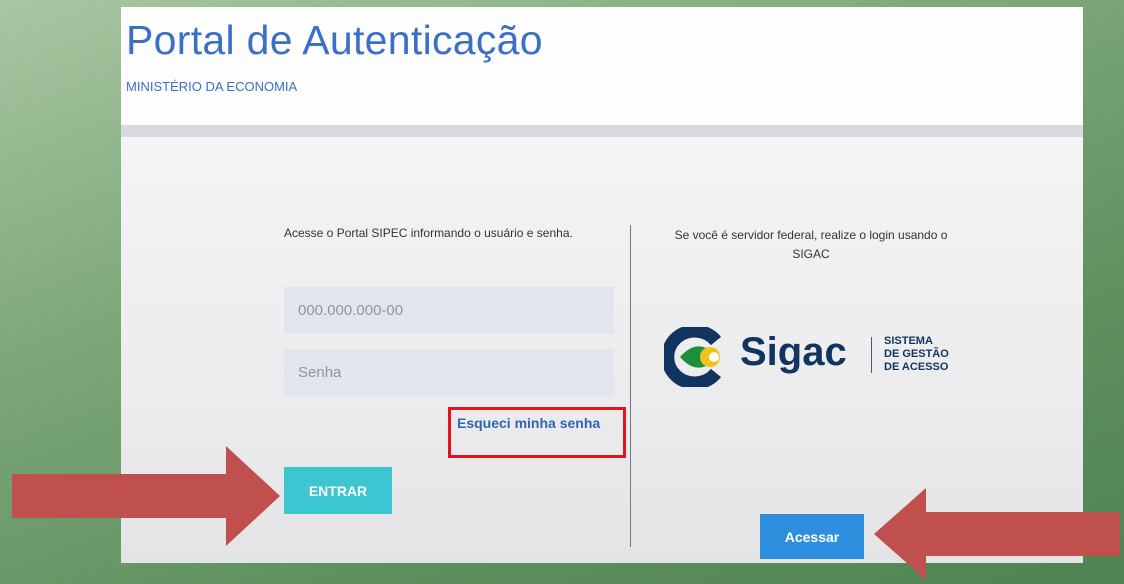 The image size is (1124, 584). What do you see at coordinates (334, 40) in the screenshot?
I see `page-title: Portal de Autenticação` at bounding box center [334, 40].